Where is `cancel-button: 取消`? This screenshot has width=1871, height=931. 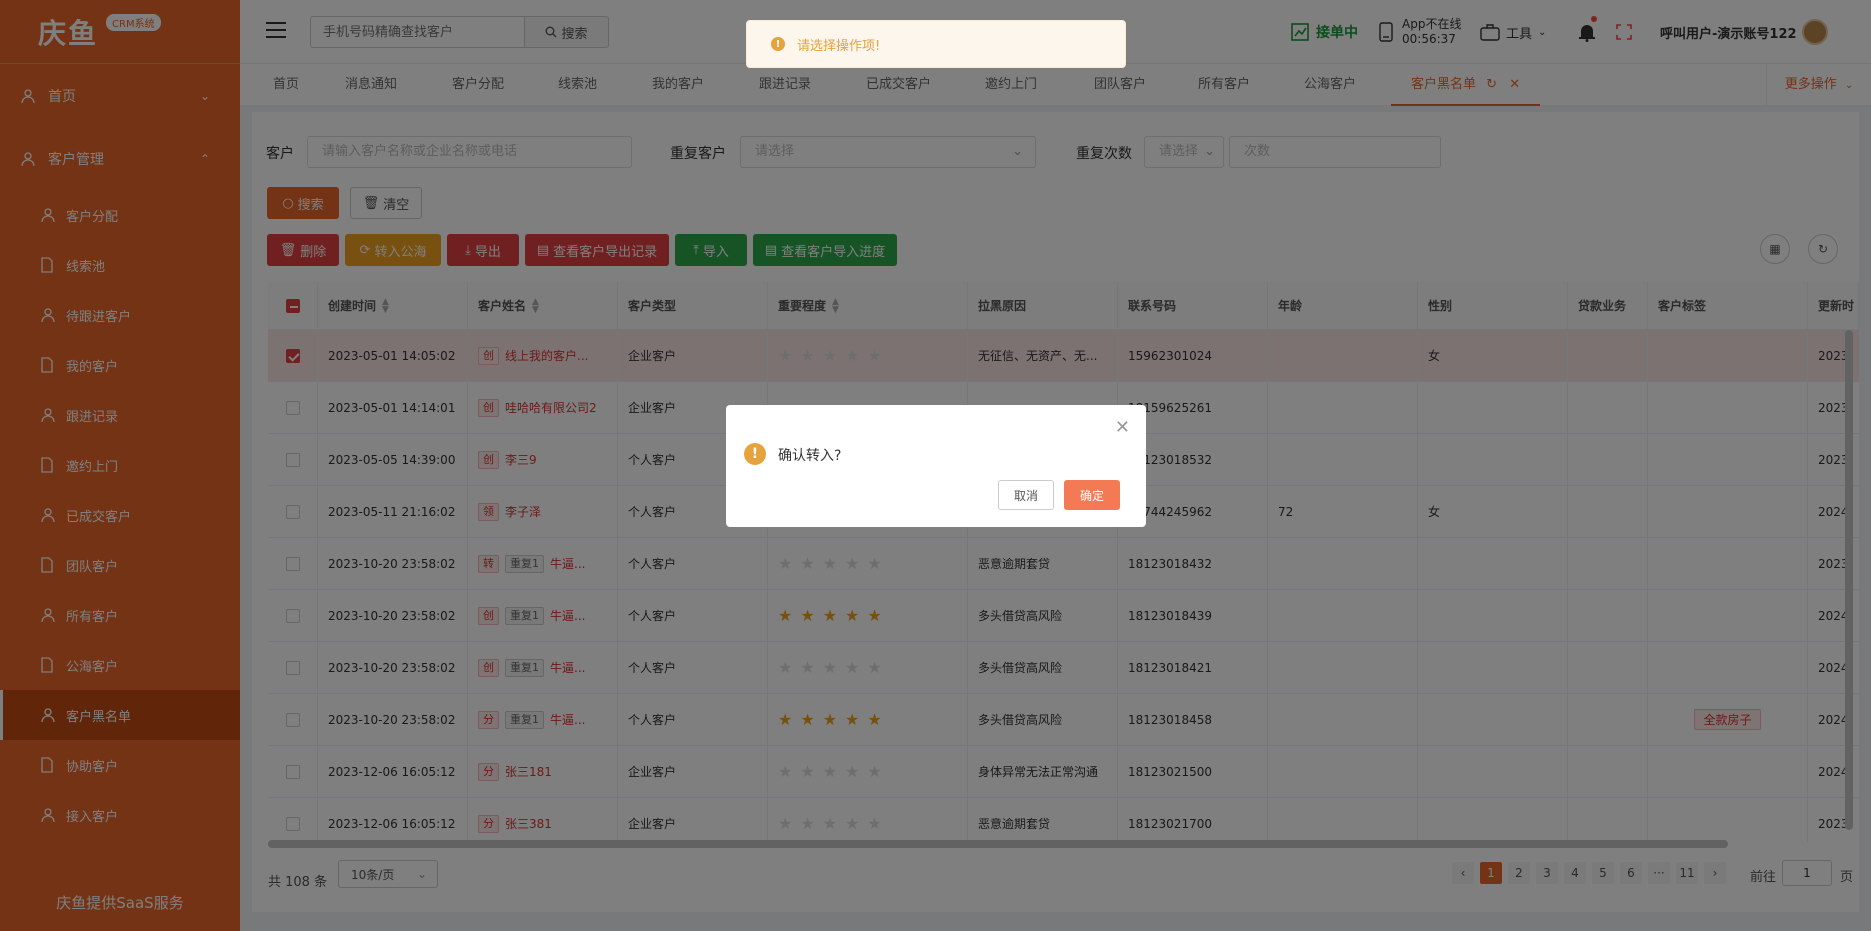
cancel-button: 取消 is located at coordinates (1026, 495).